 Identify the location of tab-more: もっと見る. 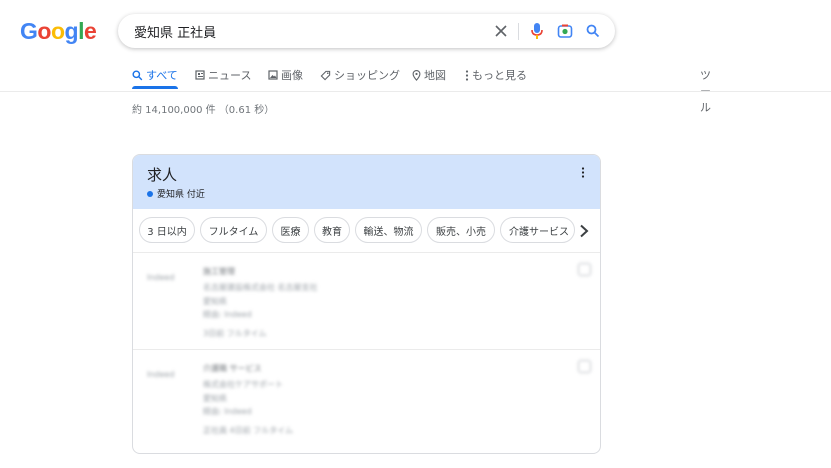
(496, 75).